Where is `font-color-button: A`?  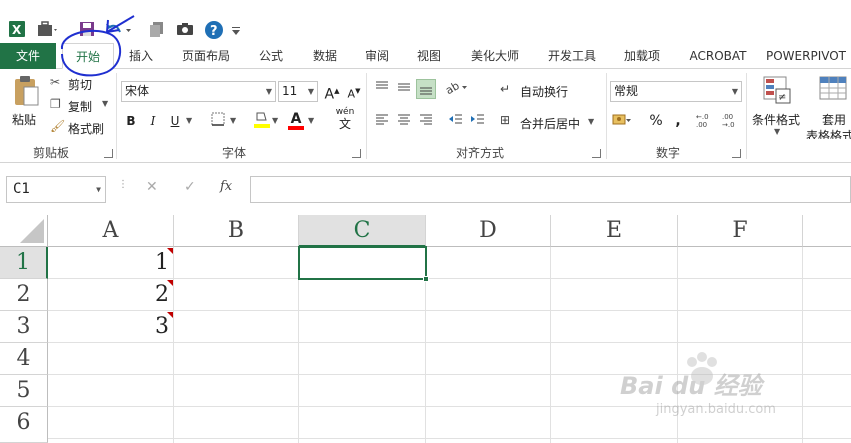
font-color-button: A is located at coordinates (296, 119).